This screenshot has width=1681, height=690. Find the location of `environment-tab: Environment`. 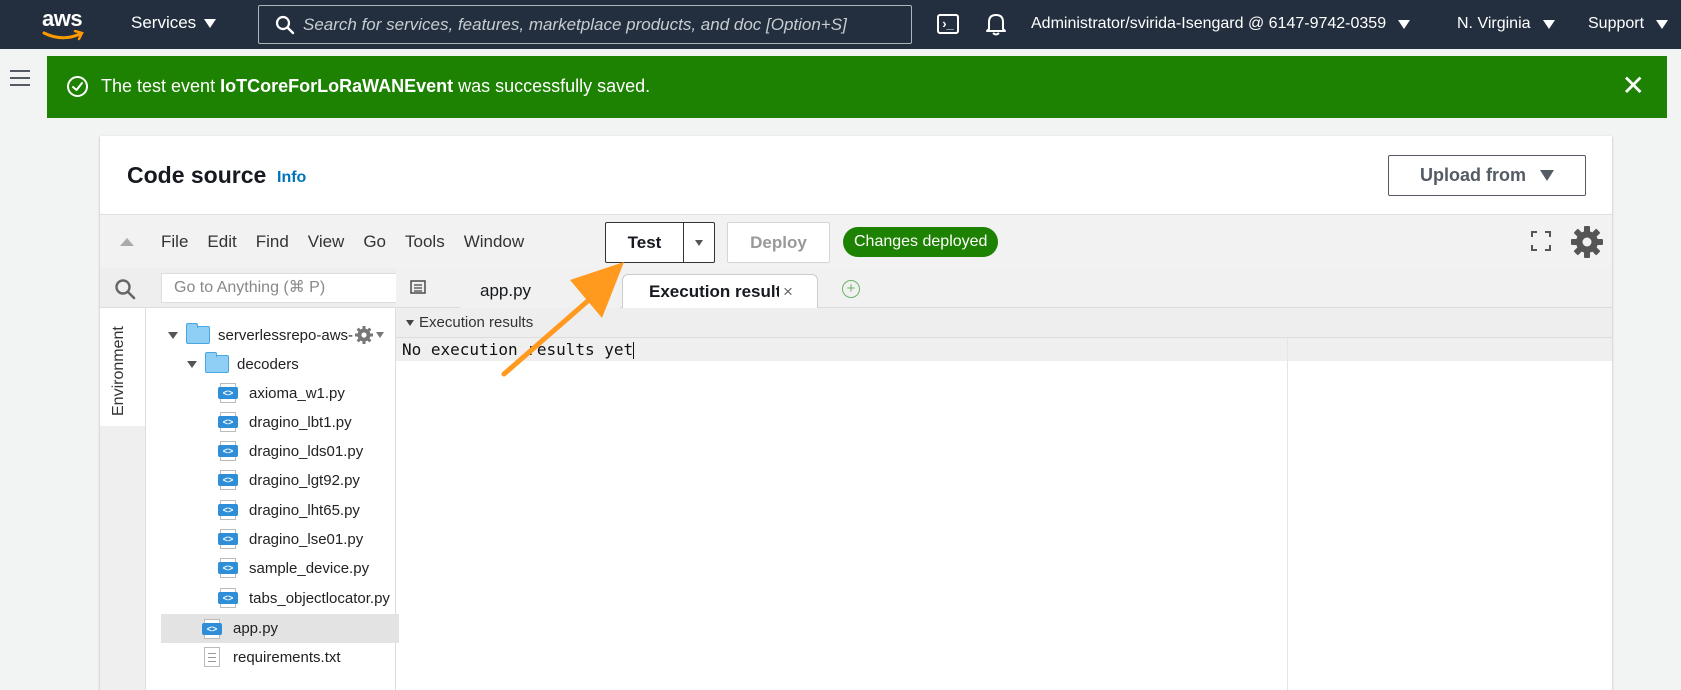

environment-tab: Environment is located at coordinates (123, 367).